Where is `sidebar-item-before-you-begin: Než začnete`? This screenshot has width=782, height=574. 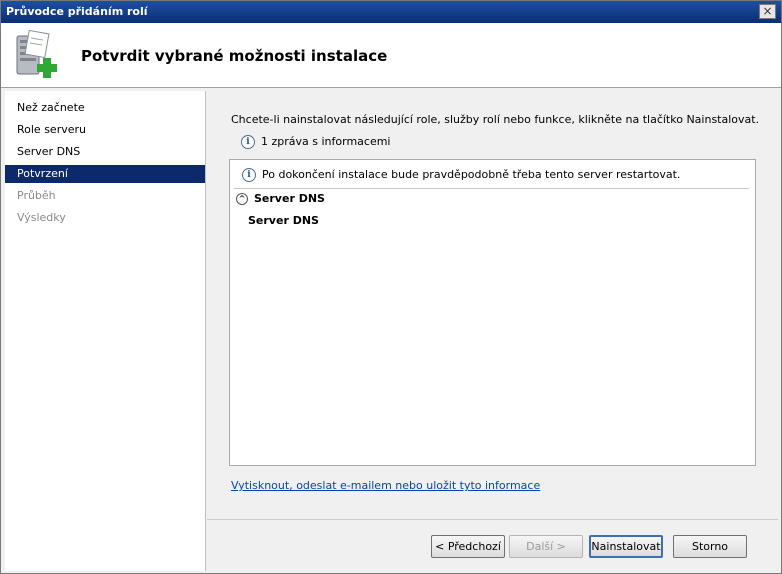
sidebar-item-before-you-begin: Než začnete is located at coordinates (105, 108).